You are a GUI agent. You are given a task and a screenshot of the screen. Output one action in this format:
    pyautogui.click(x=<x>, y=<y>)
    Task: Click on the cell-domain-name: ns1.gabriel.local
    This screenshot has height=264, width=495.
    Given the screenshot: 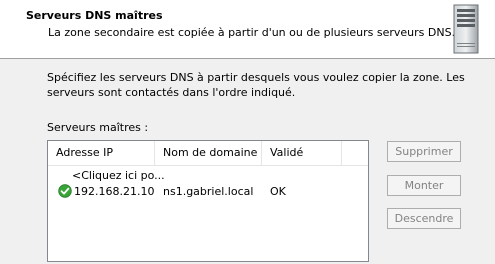 What is the action you would take?
    pyautogui.click(x=208, y=191)
    